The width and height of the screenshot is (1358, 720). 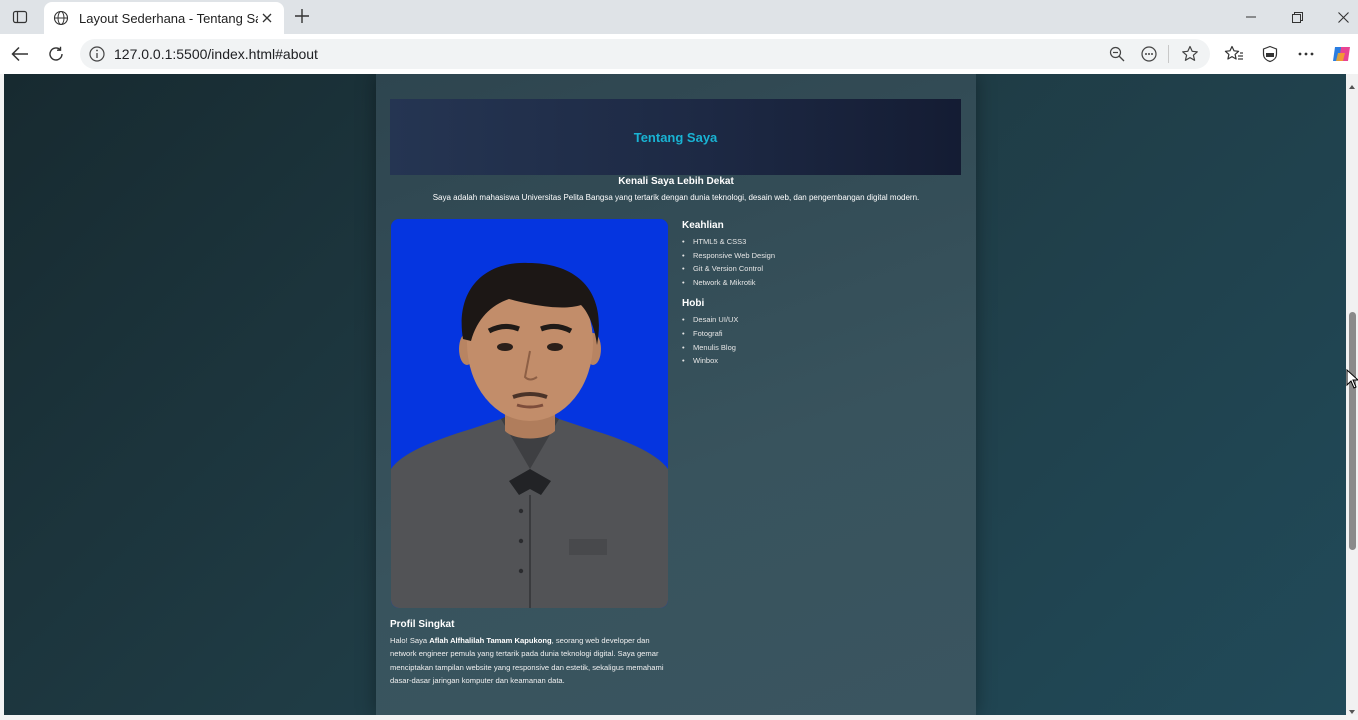 What do you see at coordinates (410, 640) in the screenshot?
I see `profile-prefix: Halo! Saya` at bounding box center [410, 640].